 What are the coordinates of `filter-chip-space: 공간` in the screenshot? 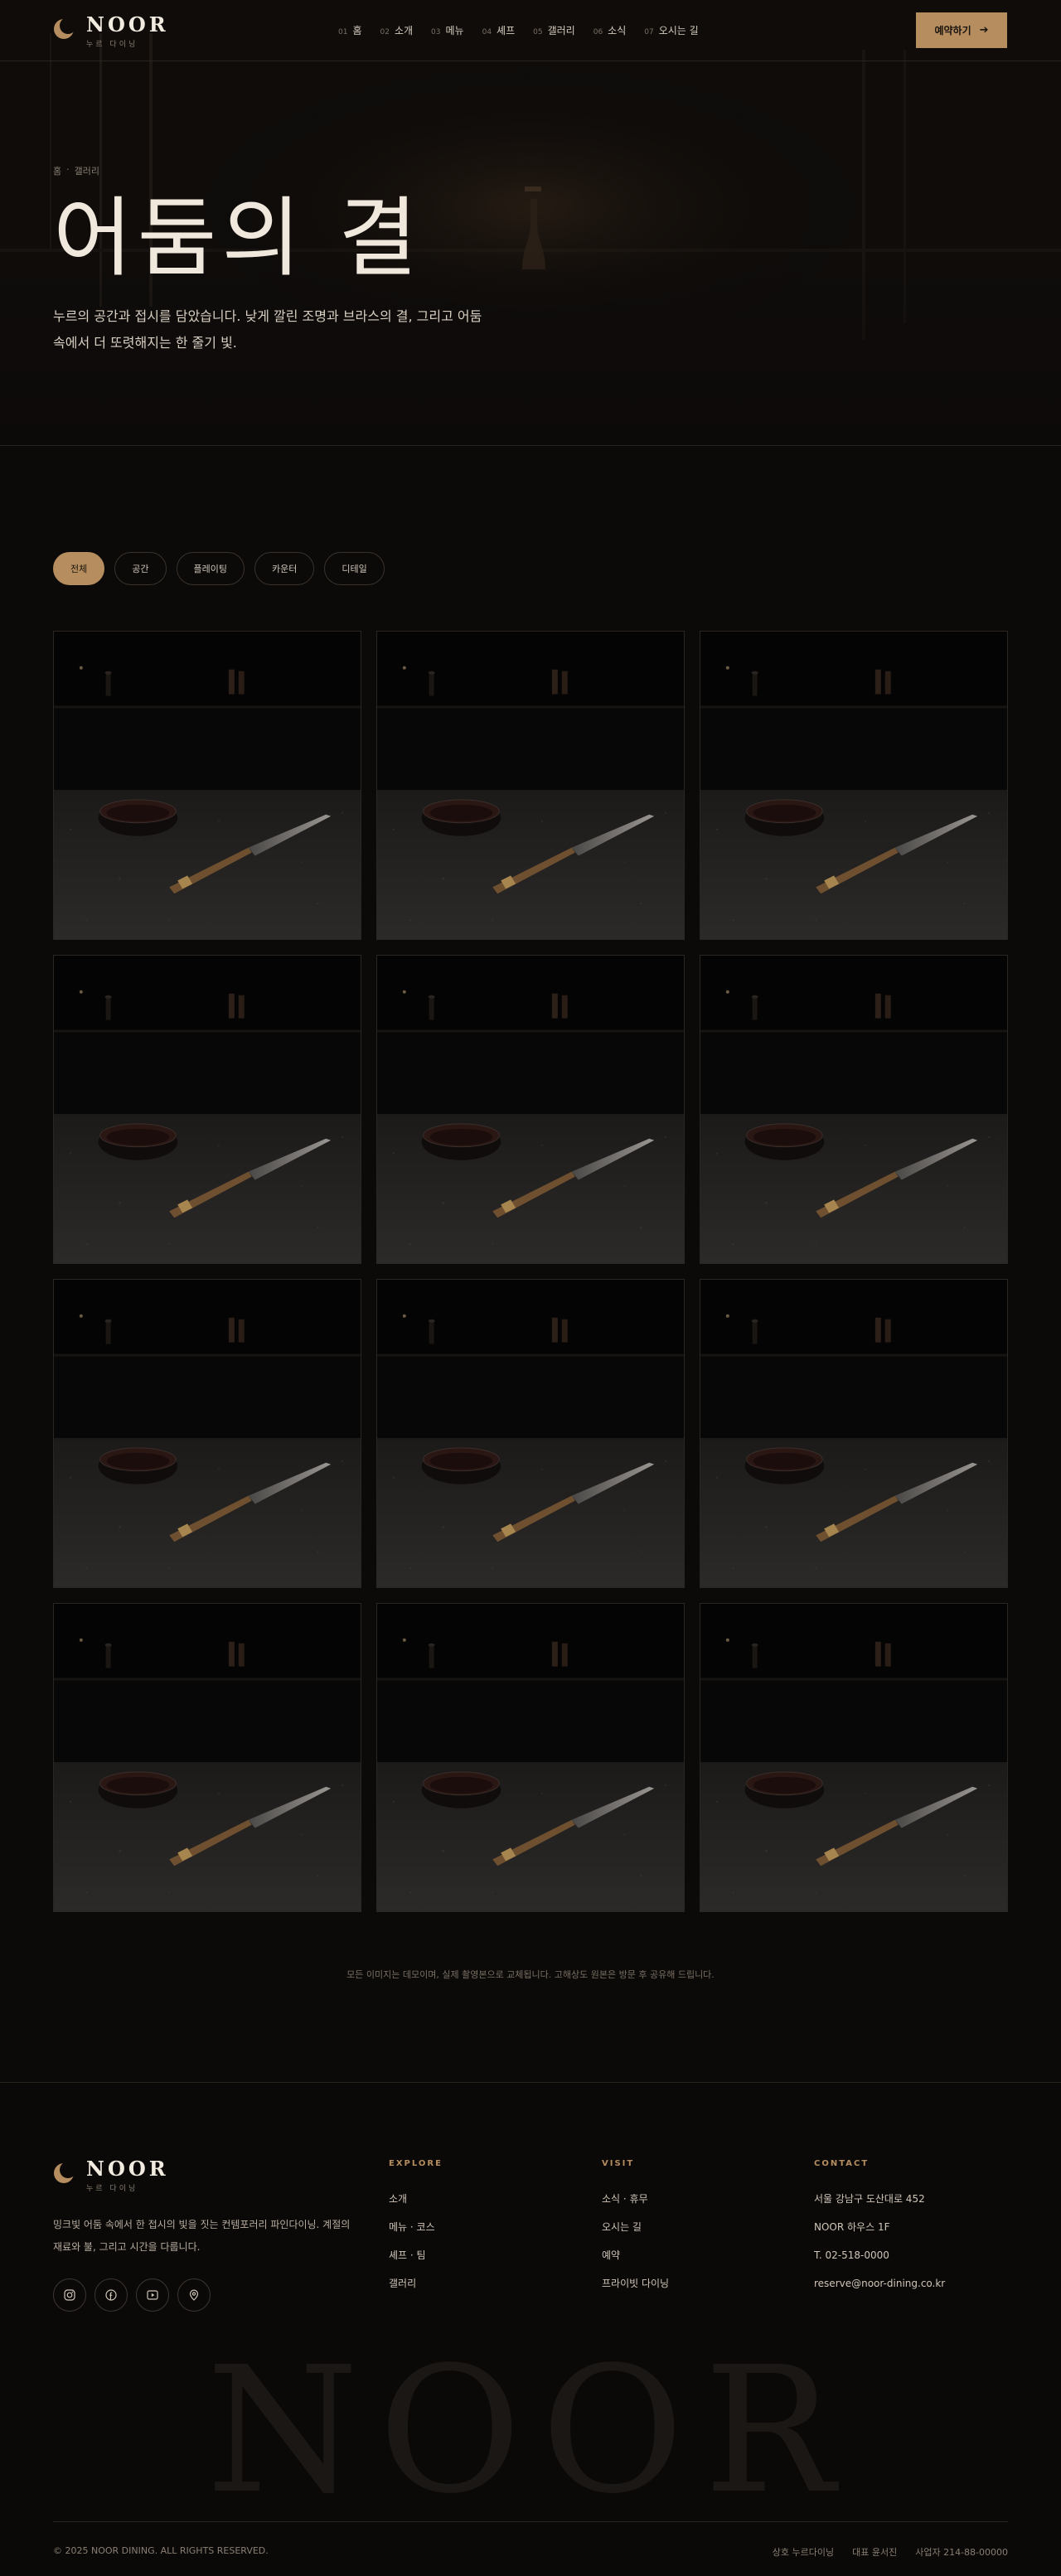 It's located at (140, 568).